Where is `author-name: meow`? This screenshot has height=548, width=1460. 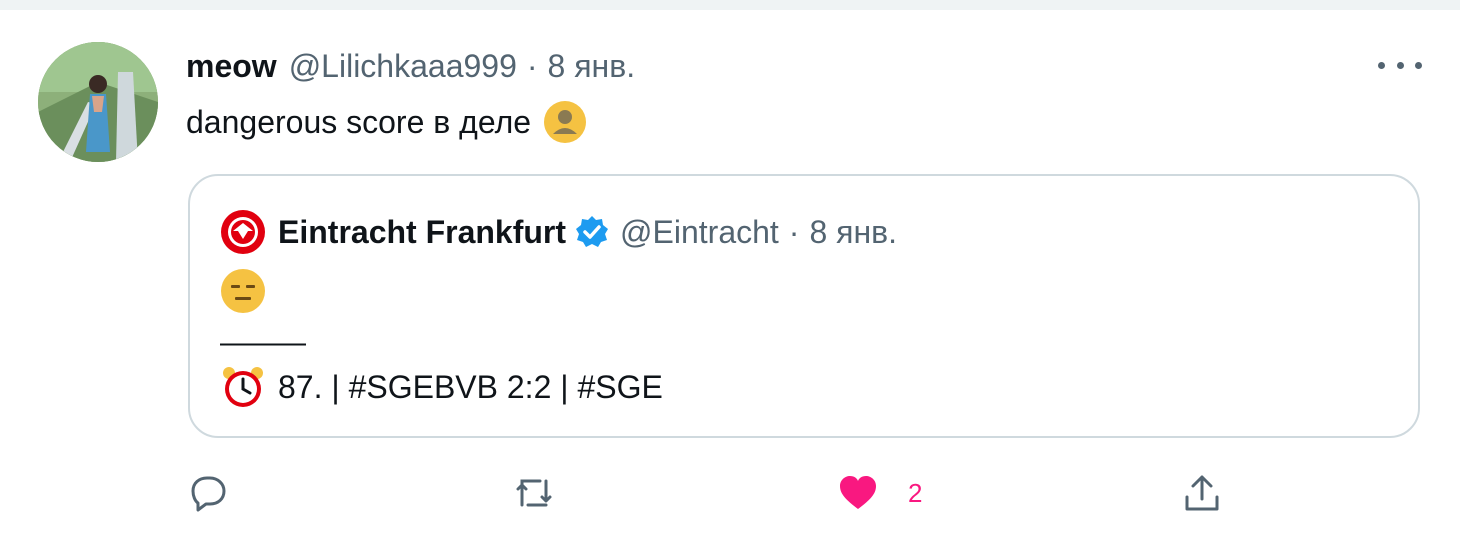 author-name: meow is located at coordinates (231, 66).